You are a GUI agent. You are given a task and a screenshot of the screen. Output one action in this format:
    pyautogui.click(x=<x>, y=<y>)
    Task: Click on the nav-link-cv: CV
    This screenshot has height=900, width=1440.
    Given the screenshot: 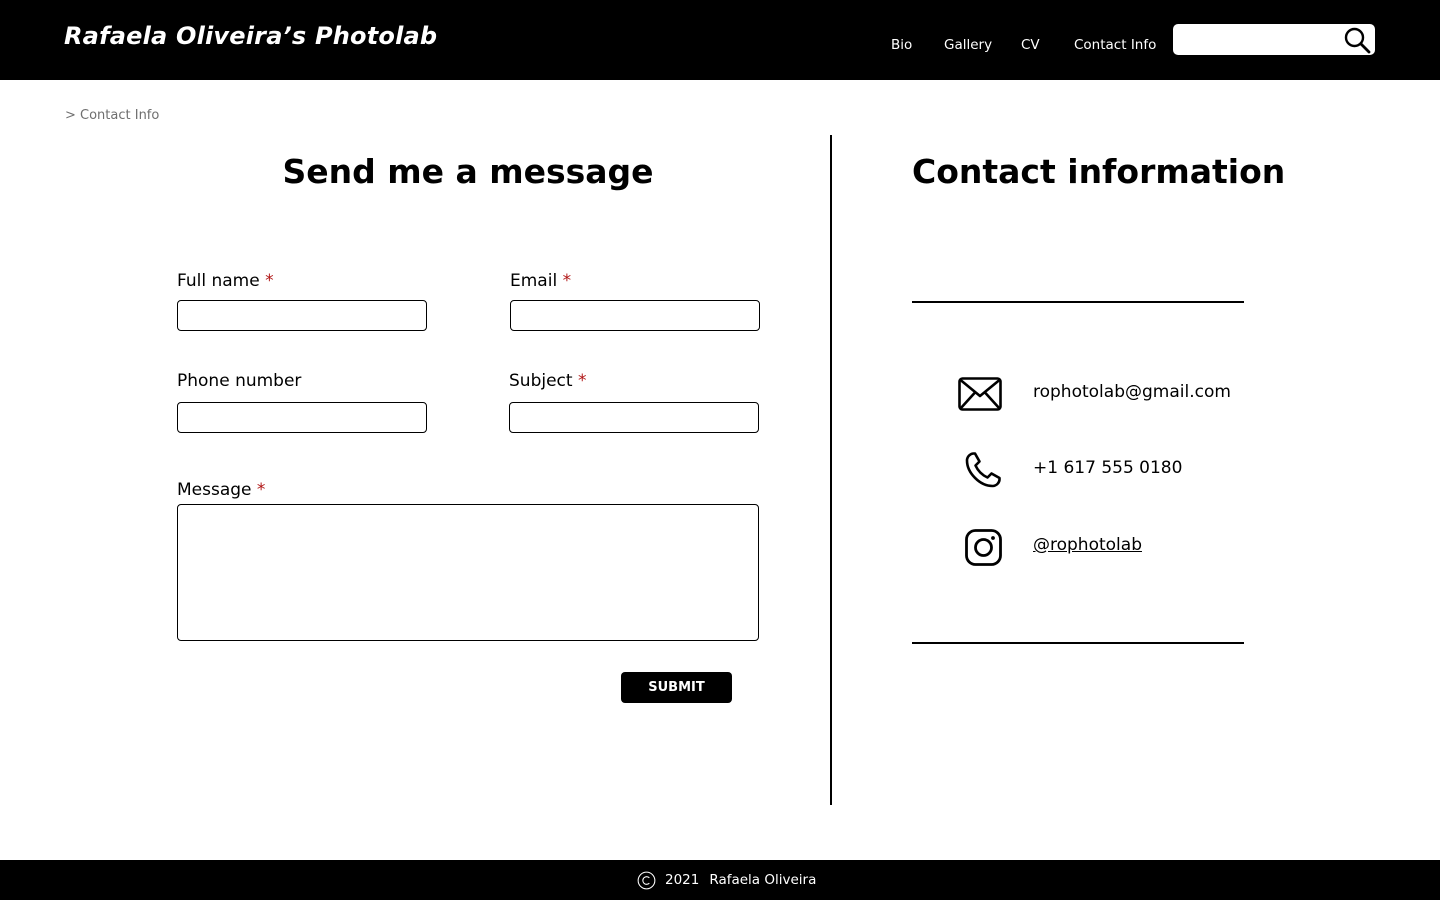 What is the action you would take?
    pyautogui.click(x=1030, y=45)
    